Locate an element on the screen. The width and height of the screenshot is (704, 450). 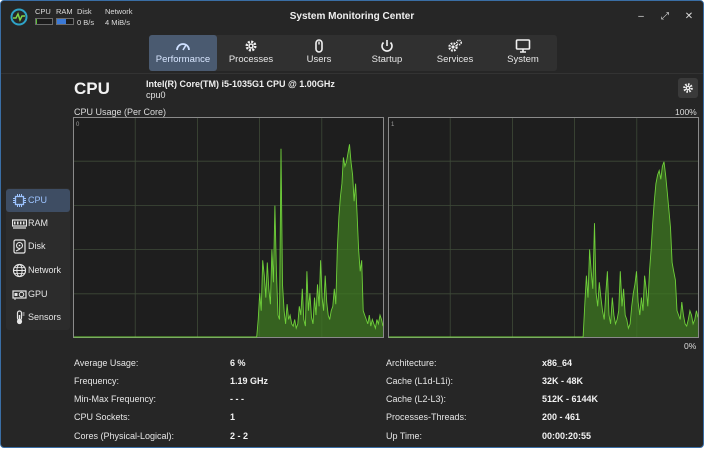
sidebar-item-disk: Disk is located at coordinates (38, 246).